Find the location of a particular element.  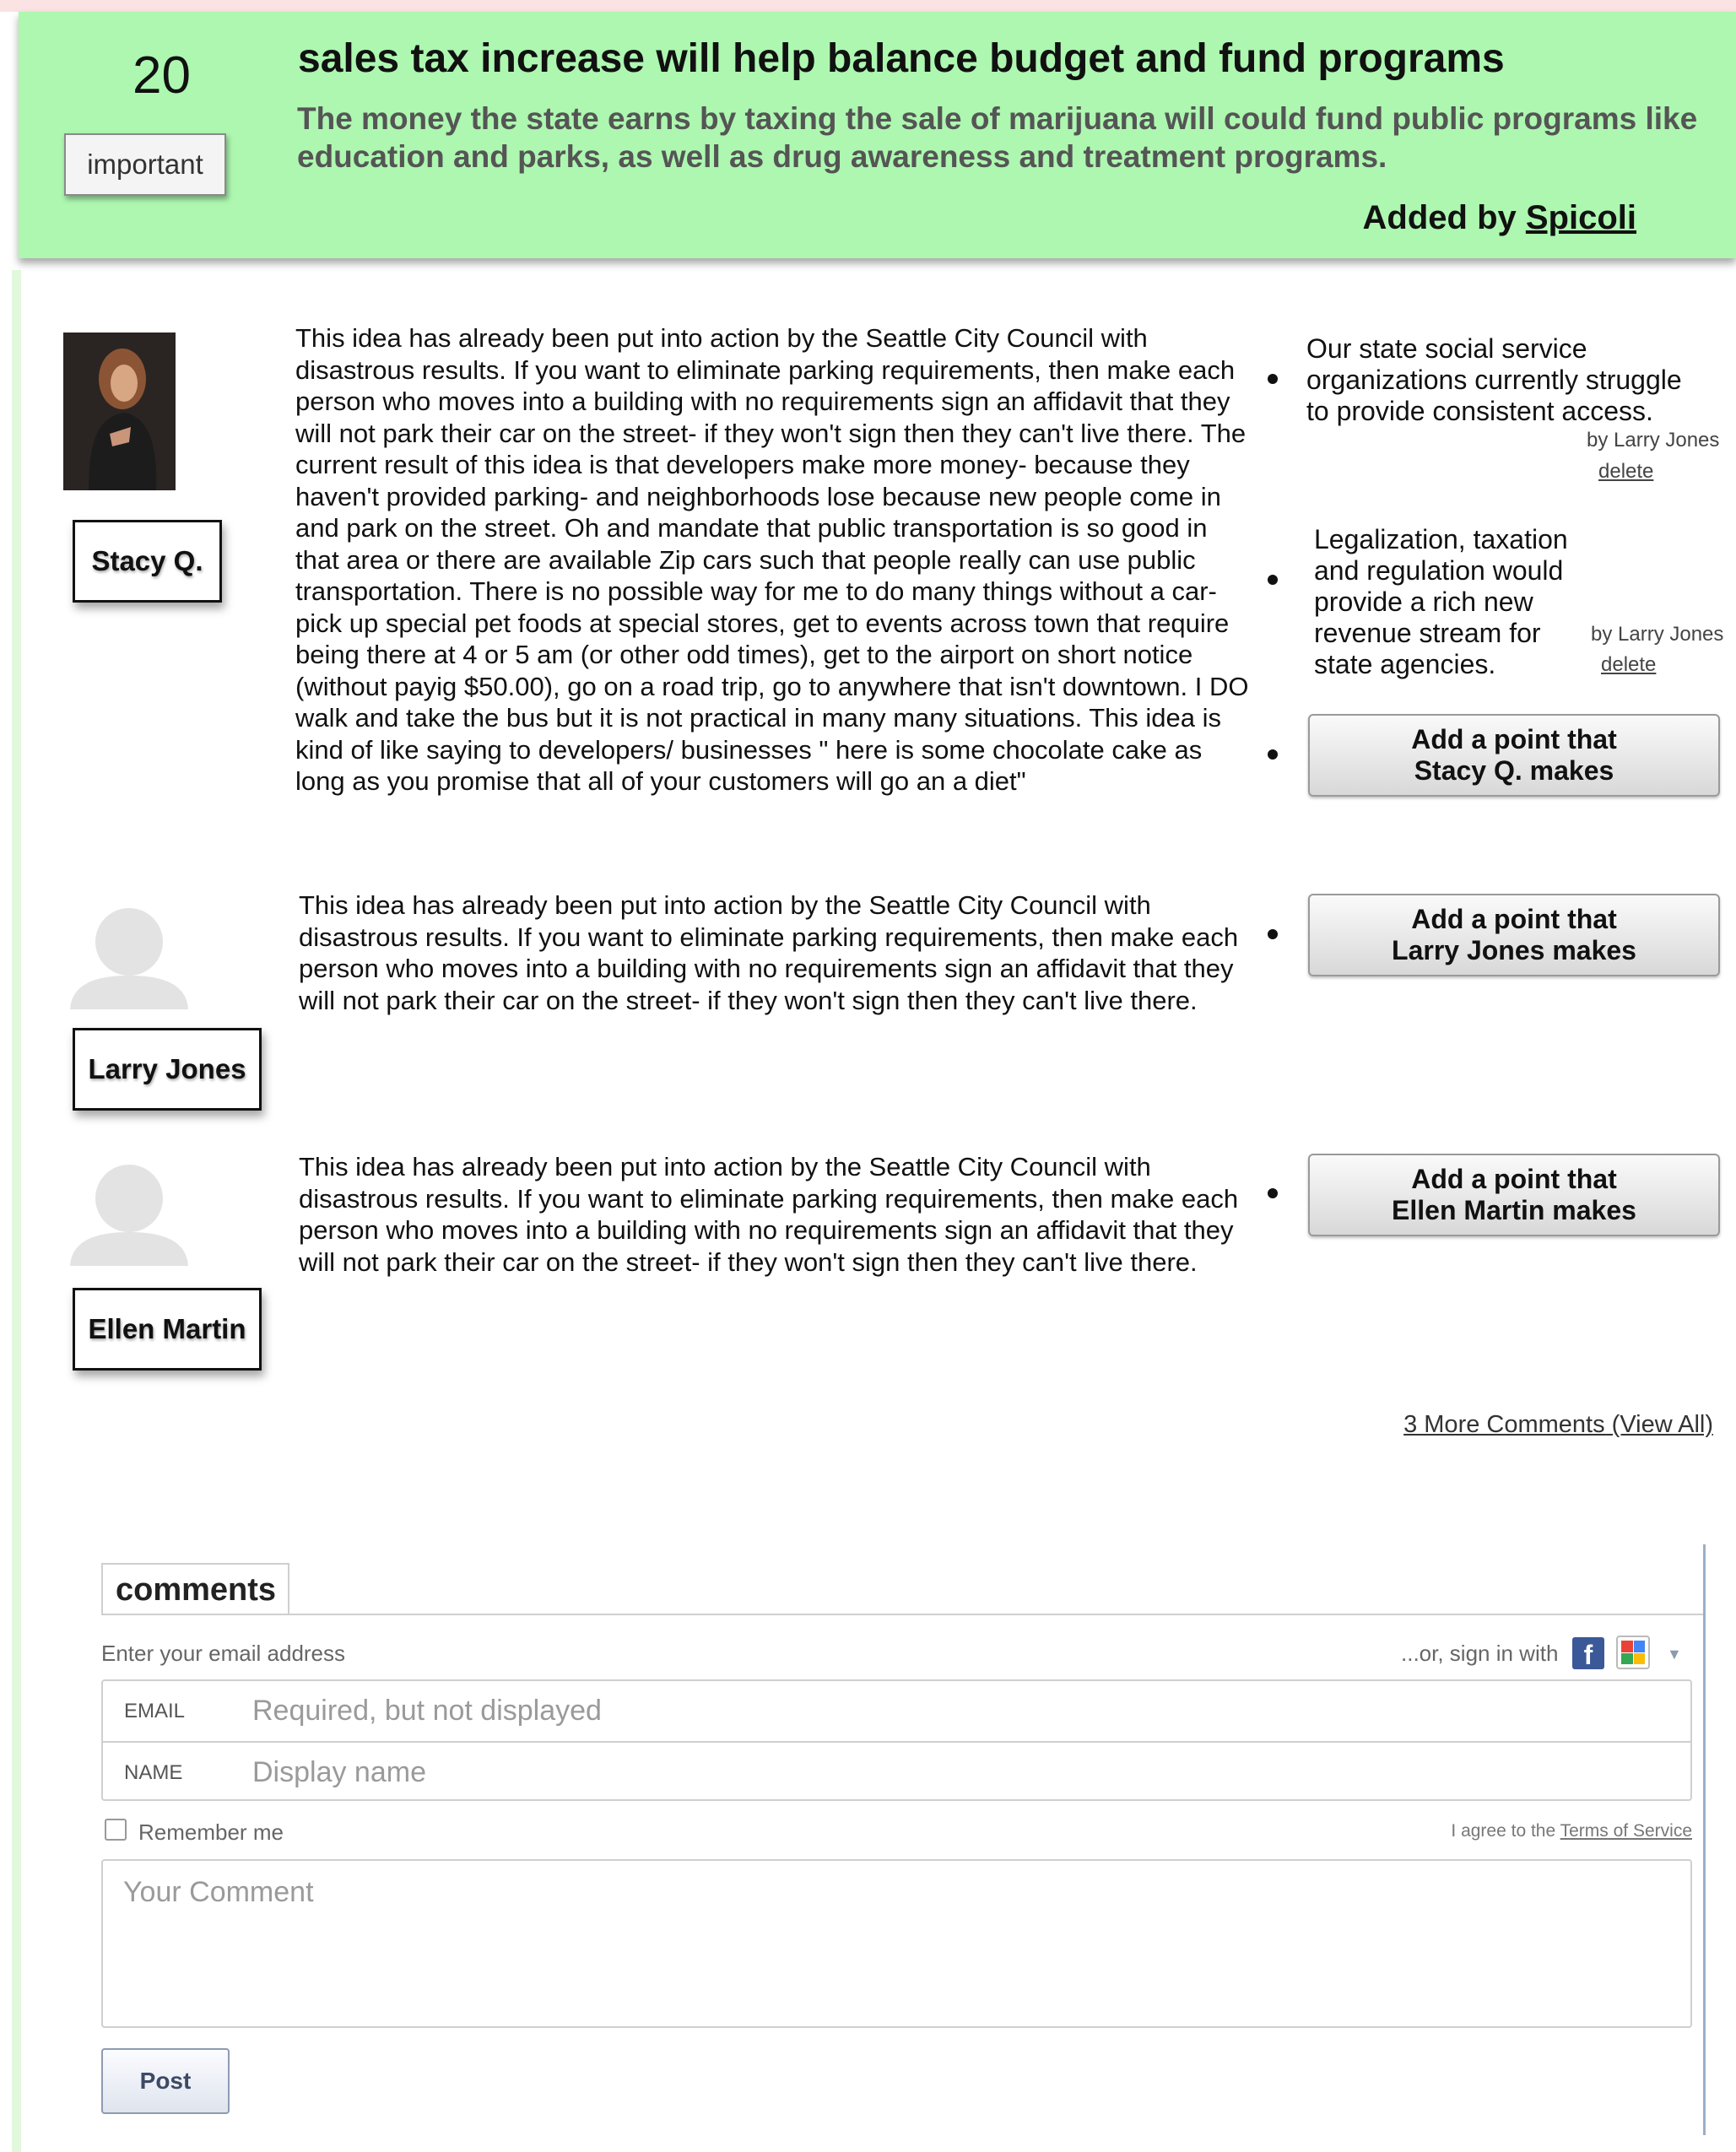

signin-label: ...or, sign in with is located at coordinates (1480, 1653).